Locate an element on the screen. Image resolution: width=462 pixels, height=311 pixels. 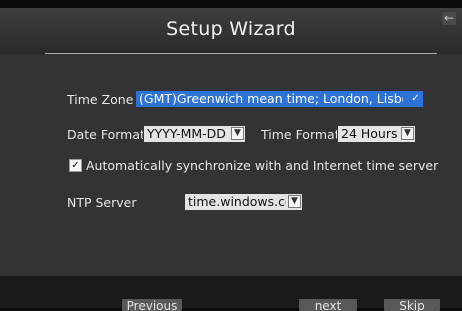
date-format-select: YYYY-MM-DD ▼ is located at coordinates (194, 134).